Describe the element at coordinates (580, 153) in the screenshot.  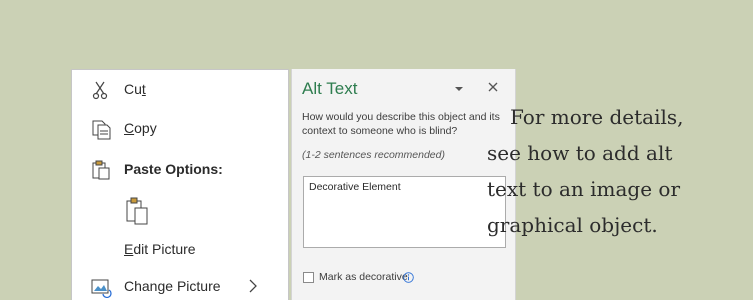
I see `caption-line: see how to add alt` at that location.